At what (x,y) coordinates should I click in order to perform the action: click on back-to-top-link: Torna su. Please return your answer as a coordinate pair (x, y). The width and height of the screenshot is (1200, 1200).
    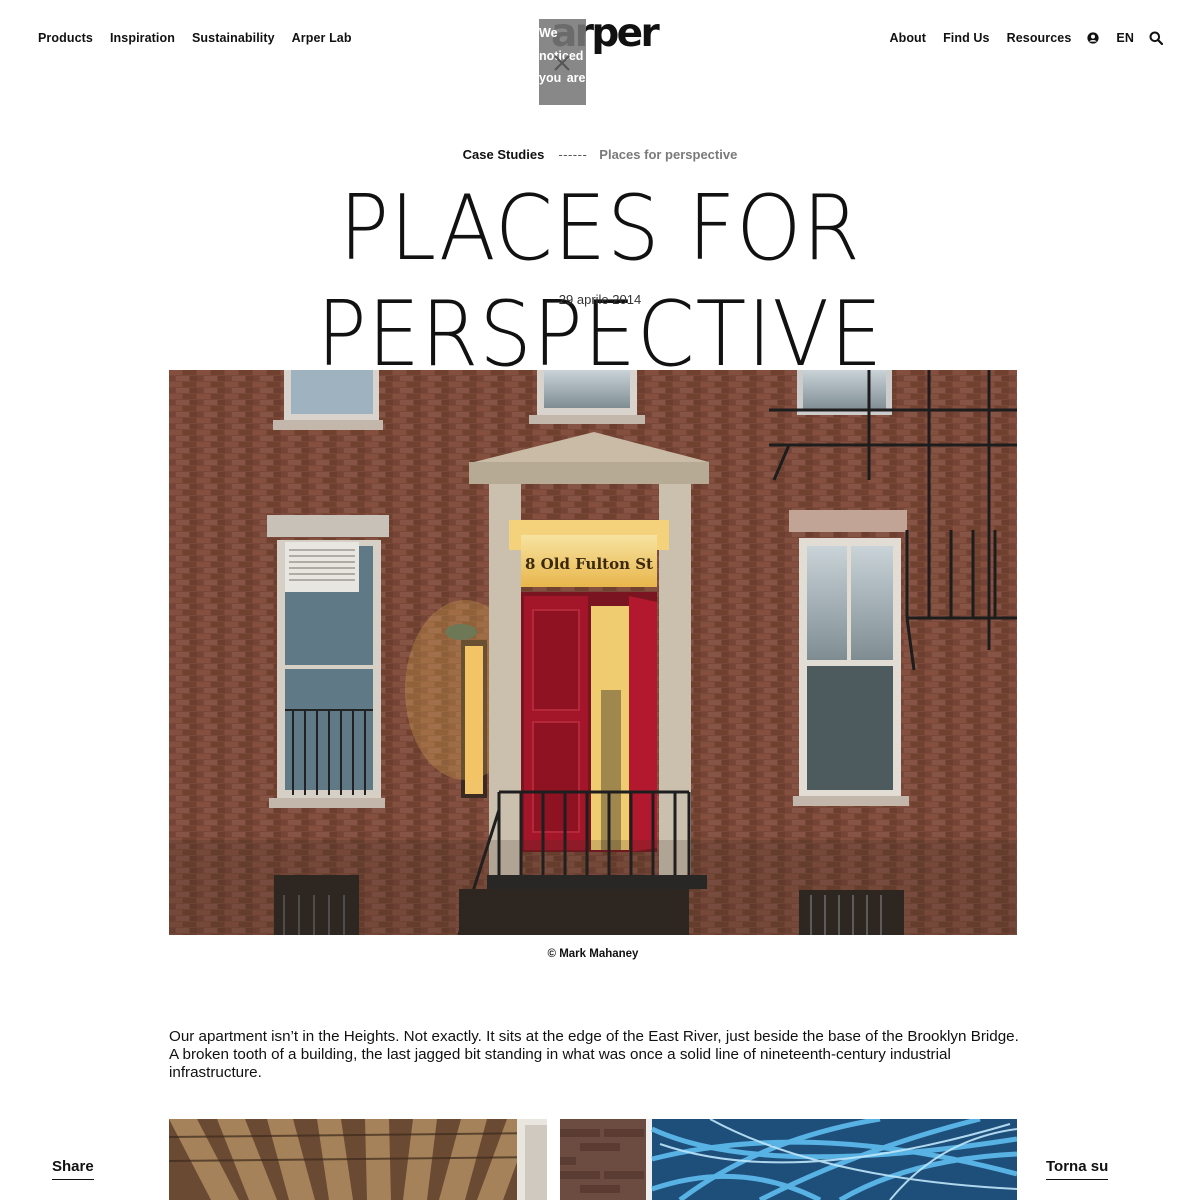
    Looking at the image, I should click on (1077, 1169).